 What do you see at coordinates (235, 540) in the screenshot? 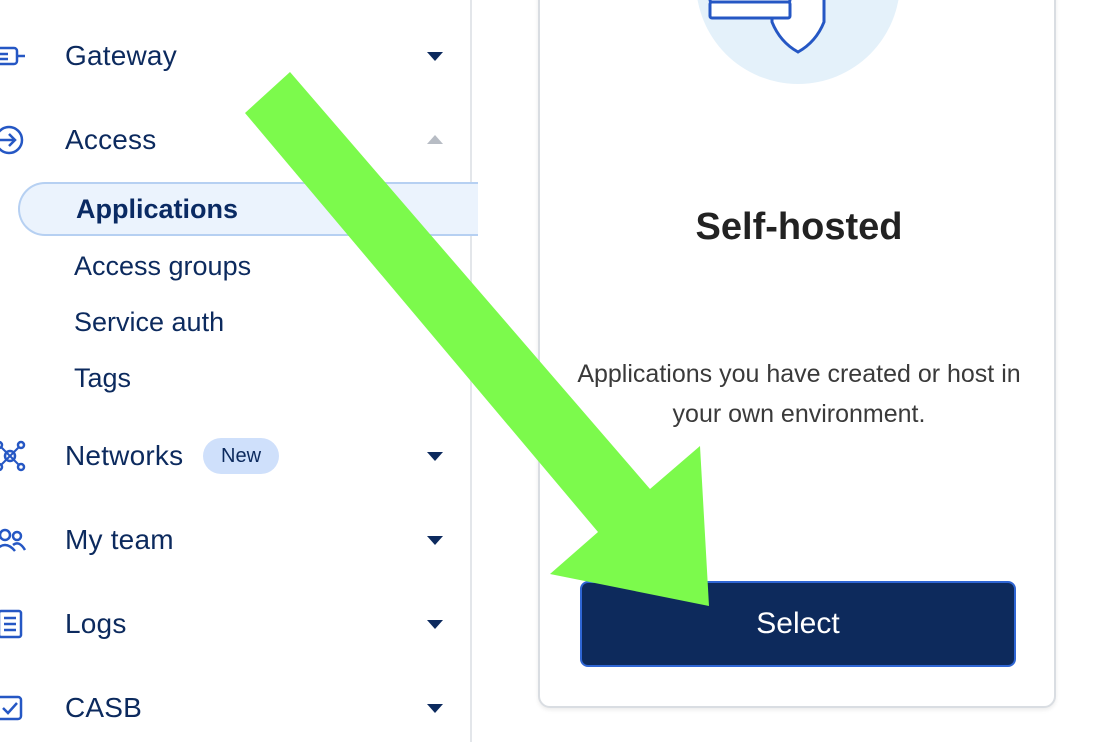
I see `nav-item-my-team: My team` at bounding box center [235, 540].